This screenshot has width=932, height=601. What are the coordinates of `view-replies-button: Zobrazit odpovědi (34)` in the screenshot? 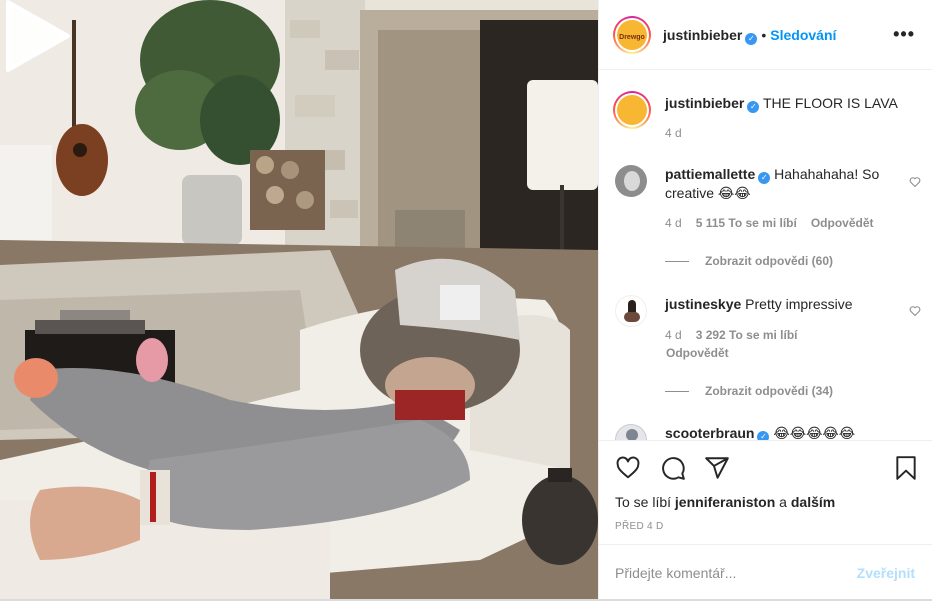 It's located at (749, 391).